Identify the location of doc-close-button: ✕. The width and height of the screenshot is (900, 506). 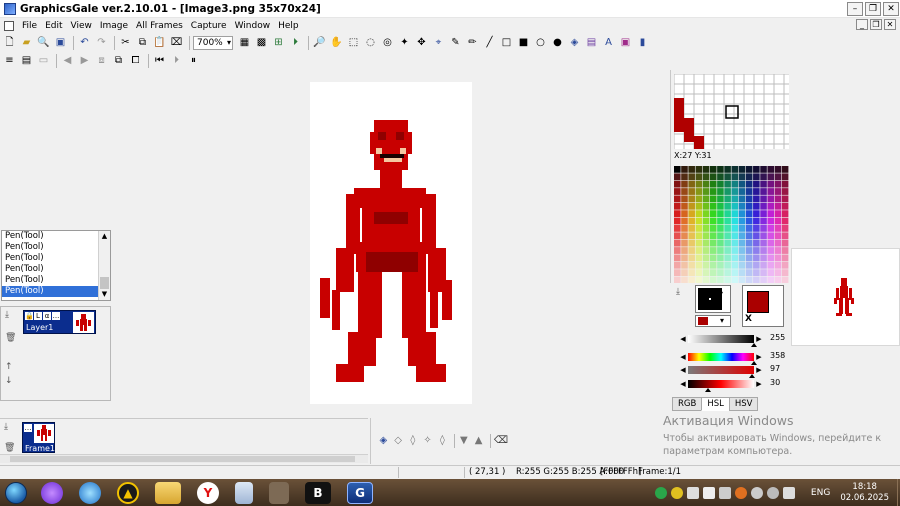
(890, 24).